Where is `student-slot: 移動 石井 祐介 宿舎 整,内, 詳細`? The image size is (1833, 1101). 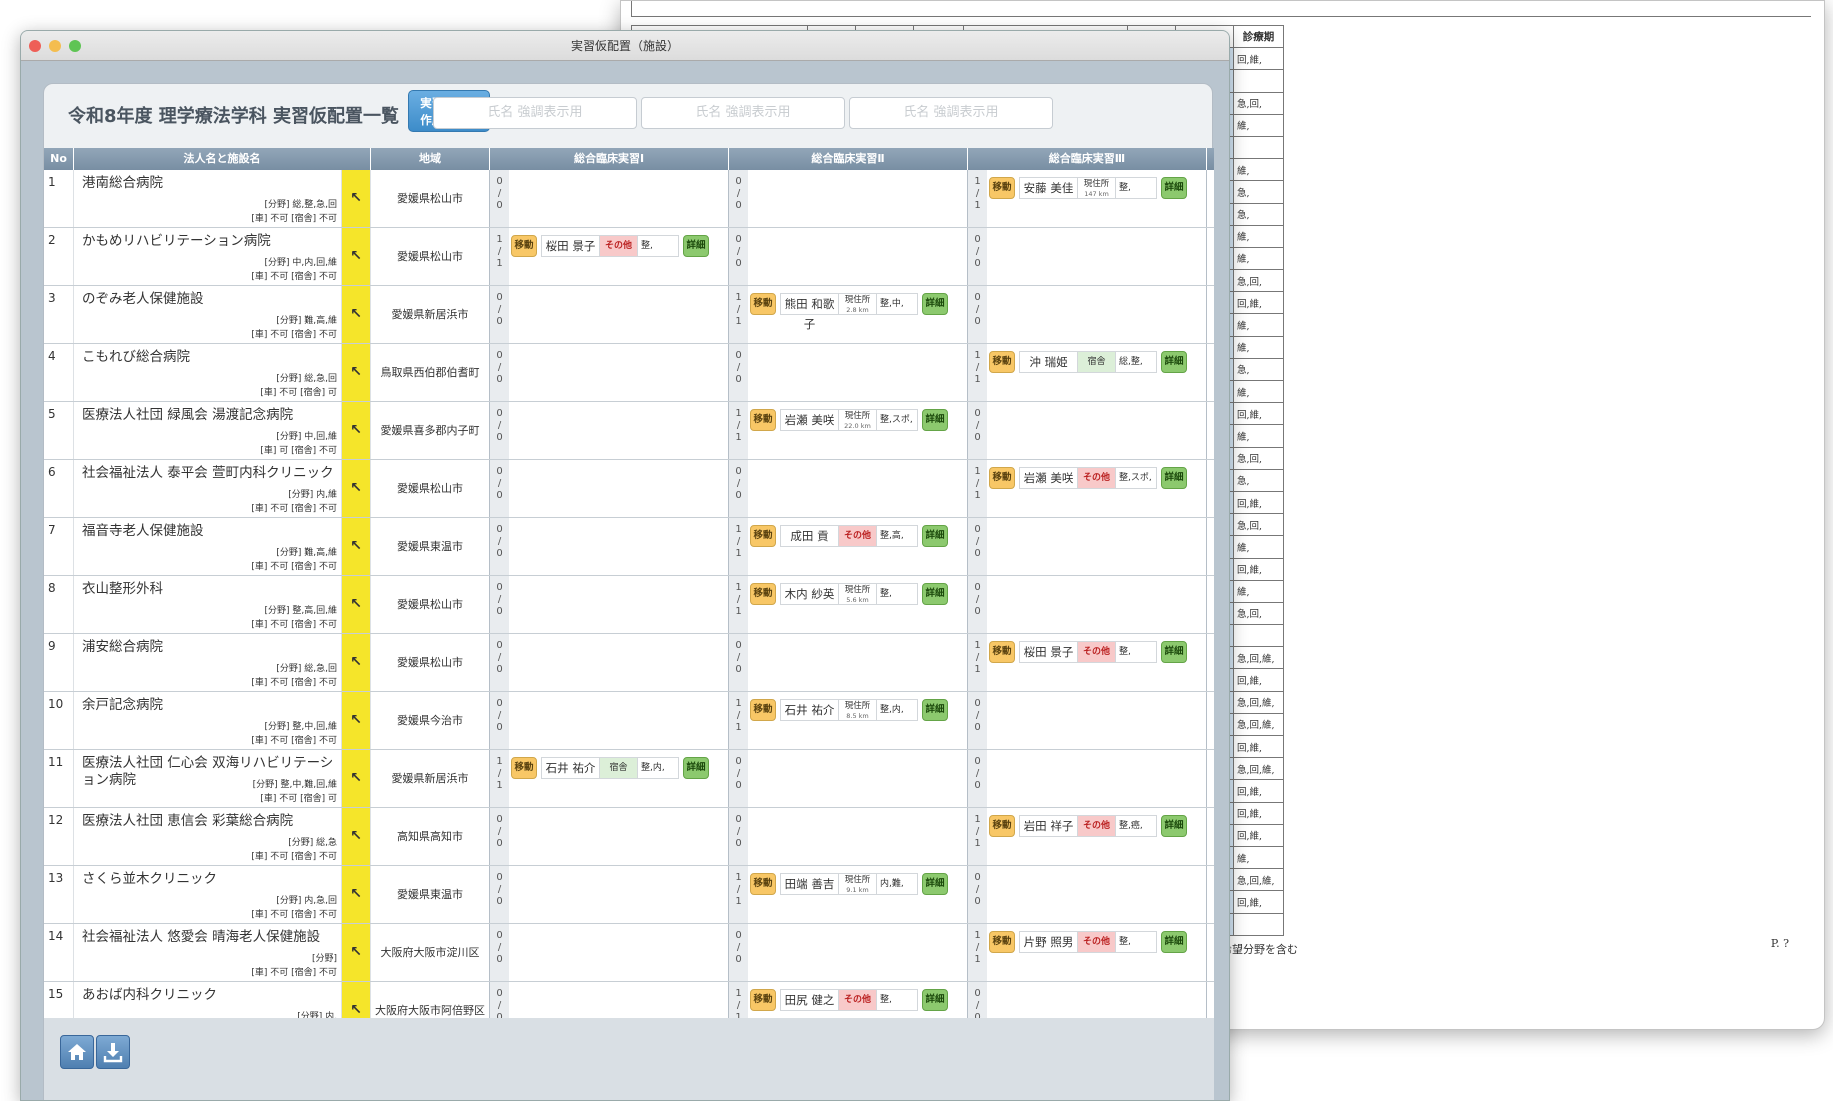
student-slot: 移動 石井 祐介 宿舎 整,内, 詳細 is located at coordinates (618, 778).